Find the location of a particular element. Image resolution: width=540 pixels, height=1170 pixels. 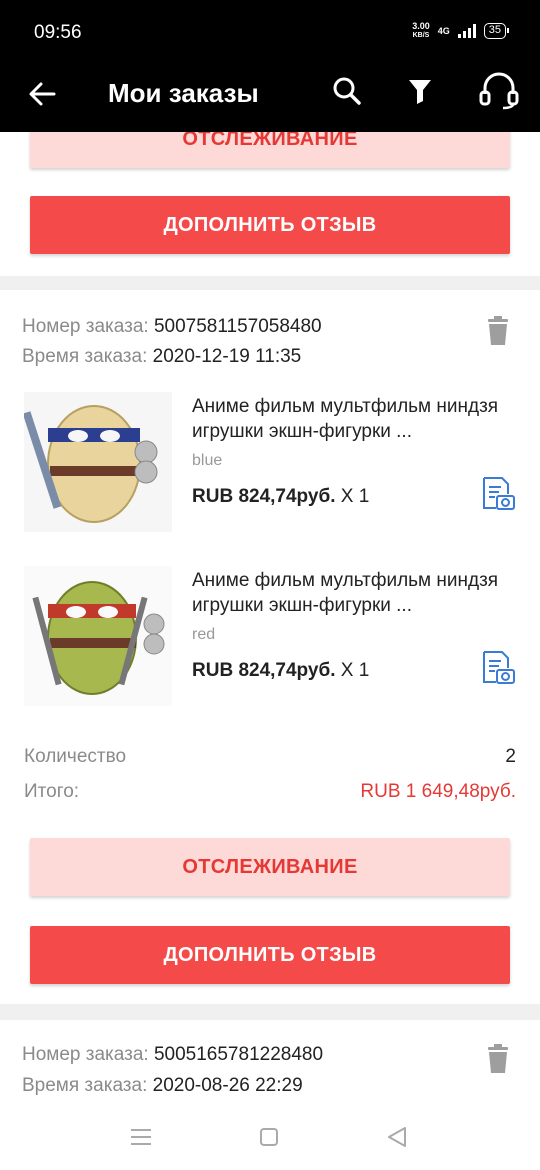

ninja-turtle-mask-blue-image is located at coordinates (98, 462).